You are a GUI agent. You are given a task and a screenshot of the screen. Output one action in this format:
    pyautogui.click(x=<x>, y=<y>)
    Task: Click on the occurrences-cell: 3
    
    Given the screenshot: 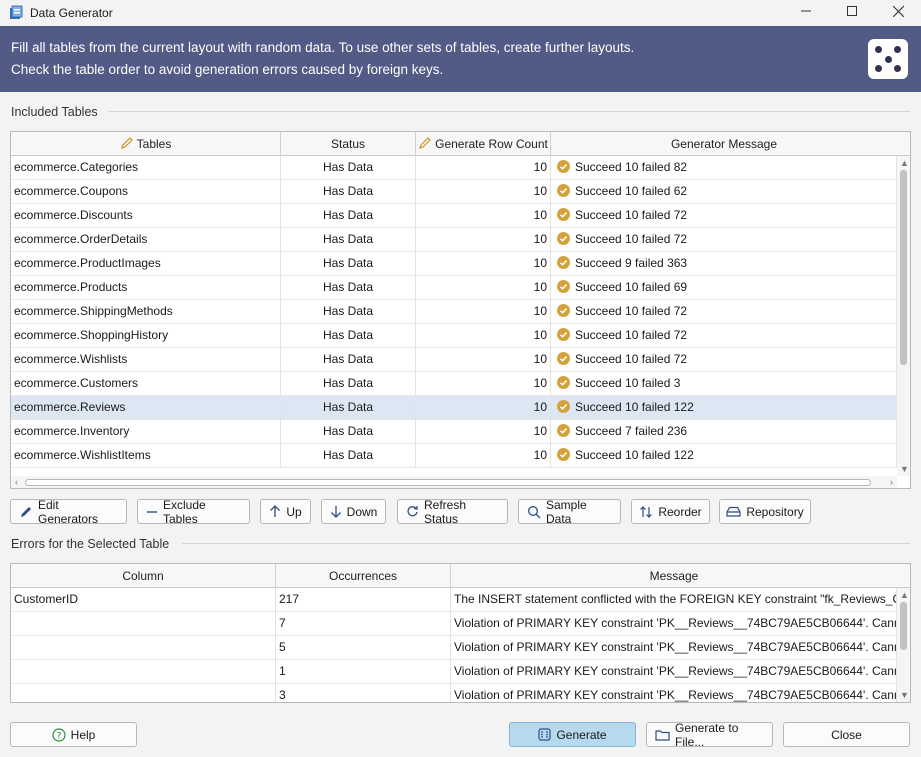 What is the action you would take?
    pyautogui.click(x=363, y=693)
    